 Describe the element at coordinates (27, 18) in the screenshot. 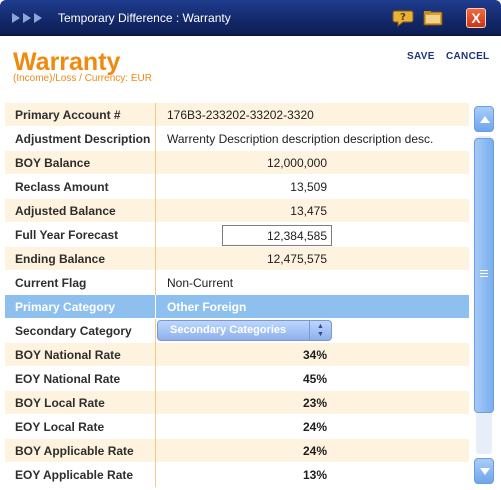

I see `titlebar-arrows-icon` at that location.